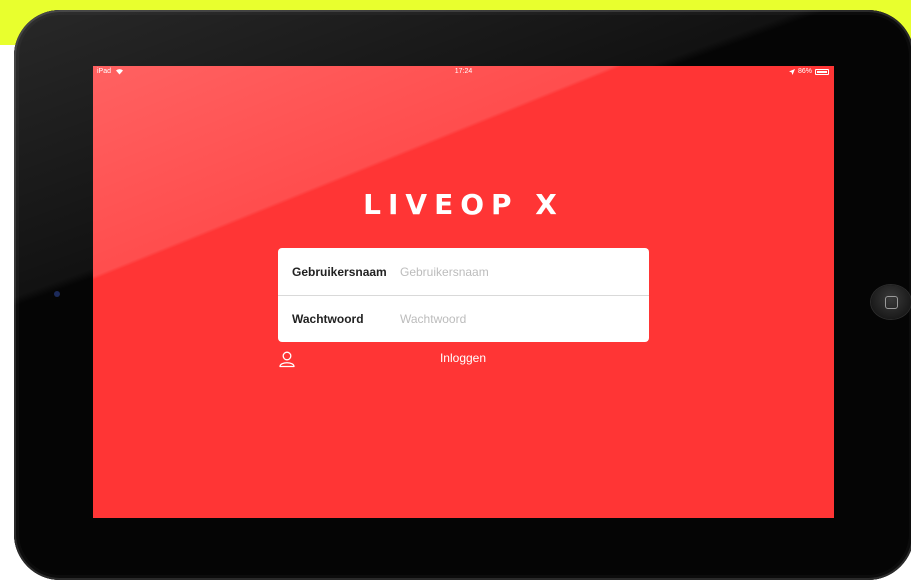 The image size is (911, 580). Describe the element at coordinates (804, 71) in the screenshot. I see `battery-percent: 86%` at that location.